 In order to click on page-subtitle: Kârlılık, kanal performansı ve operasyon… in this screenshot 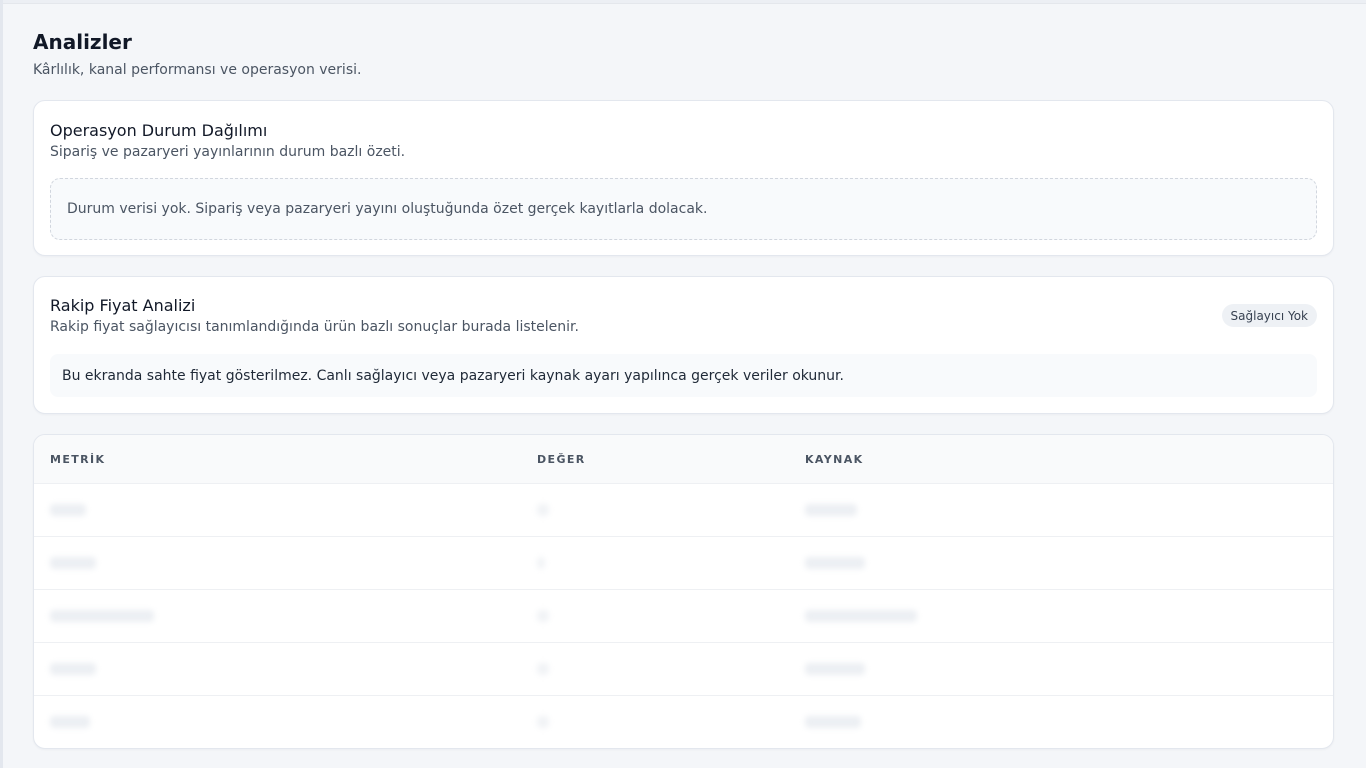, I will do `click(197, 70)`.